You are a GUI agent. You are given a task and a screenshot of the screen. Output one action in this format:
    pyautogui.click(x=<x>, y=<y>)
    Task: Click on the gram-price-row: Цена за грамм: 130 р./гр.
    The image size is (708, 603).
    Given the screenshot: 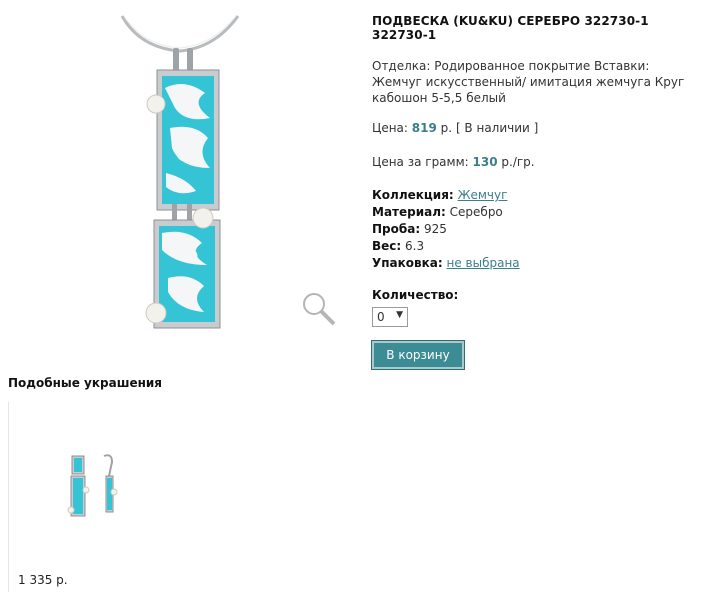 What is the action you would take?
    pyautogui.click(x=532, y=162)
    